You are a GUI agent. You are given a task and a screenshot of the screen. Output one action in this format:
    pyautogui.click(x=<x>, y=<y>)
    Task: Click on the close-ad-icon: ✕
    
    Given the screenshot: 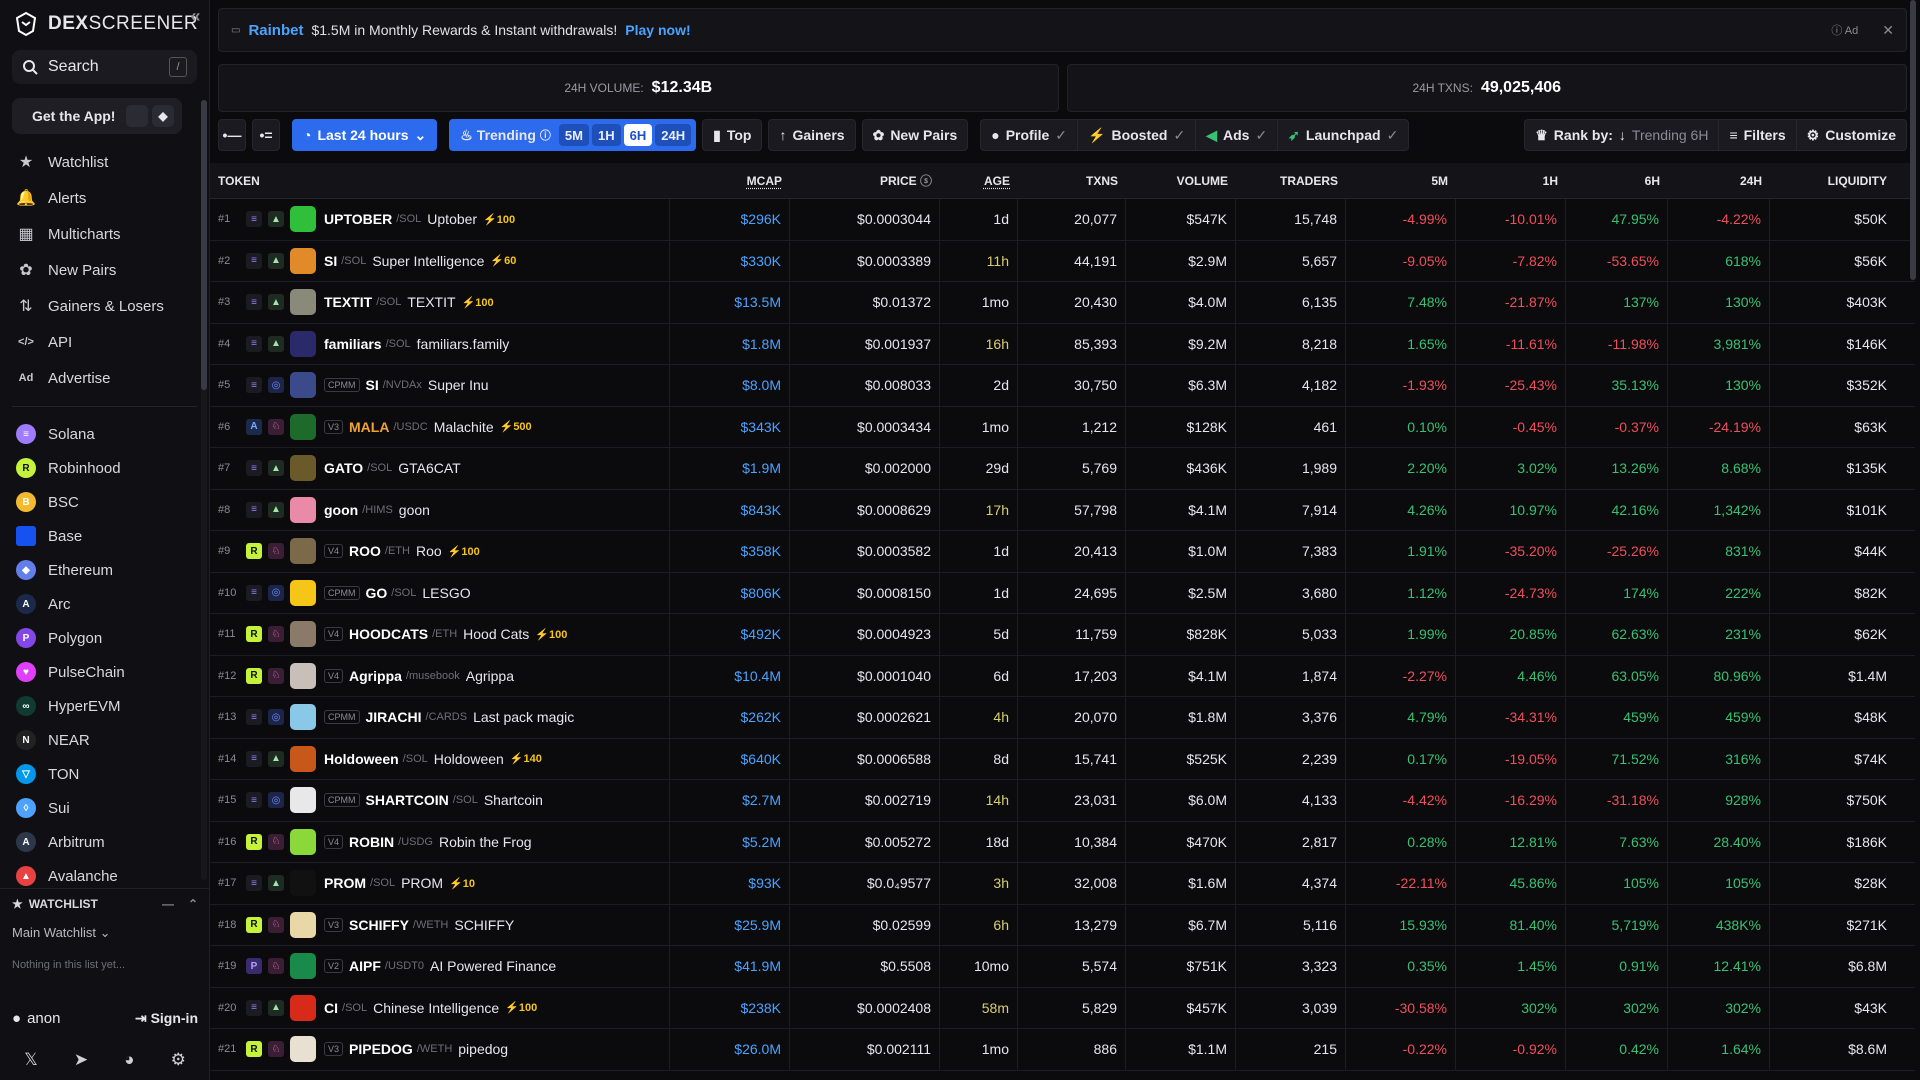 What is the action you would take?
    pyautogui.click(x=1888, y=30)
    